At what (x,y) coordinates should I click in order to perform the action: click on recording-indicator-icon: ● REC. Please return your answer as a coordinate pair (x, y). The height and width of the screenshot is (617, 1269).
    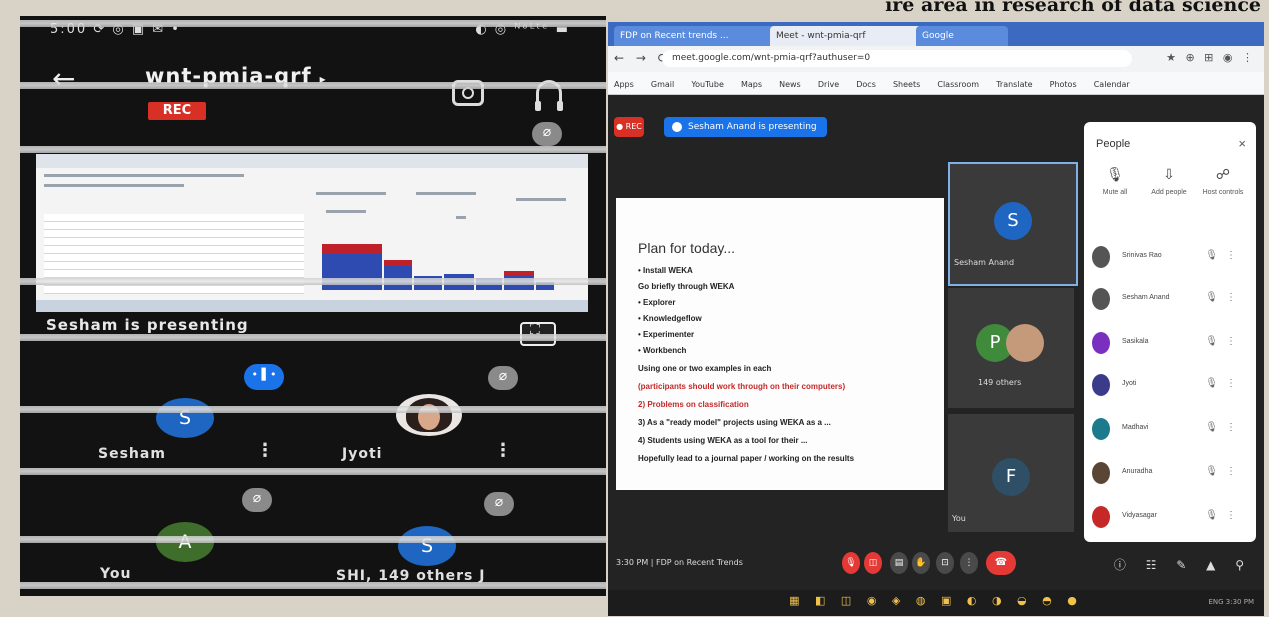
    Looking at the image, I should click on (629, 127).